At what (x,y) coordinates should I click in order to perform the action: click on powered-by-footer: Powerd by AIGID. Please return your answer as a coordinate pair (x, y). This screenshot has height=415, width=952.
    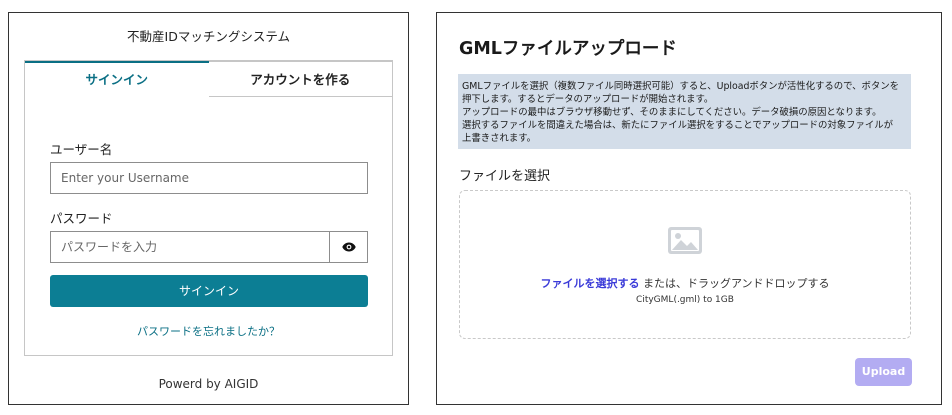
    Looking at the image, I should click on (208, 384).